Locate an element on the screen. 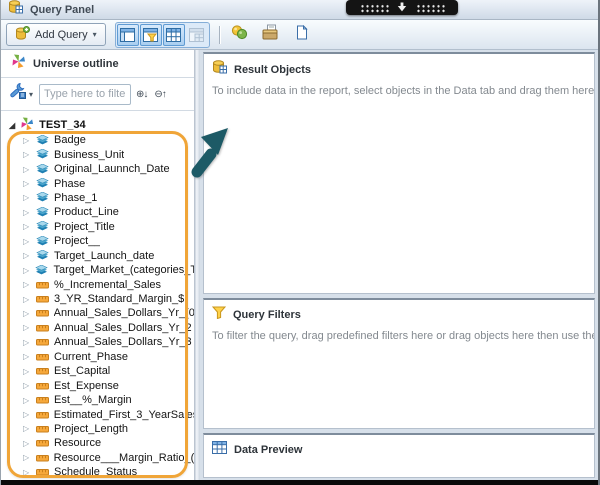 Image resolution: width=600 pixels, height=485 pixels. document-icon is located at coordinates (302, 34).